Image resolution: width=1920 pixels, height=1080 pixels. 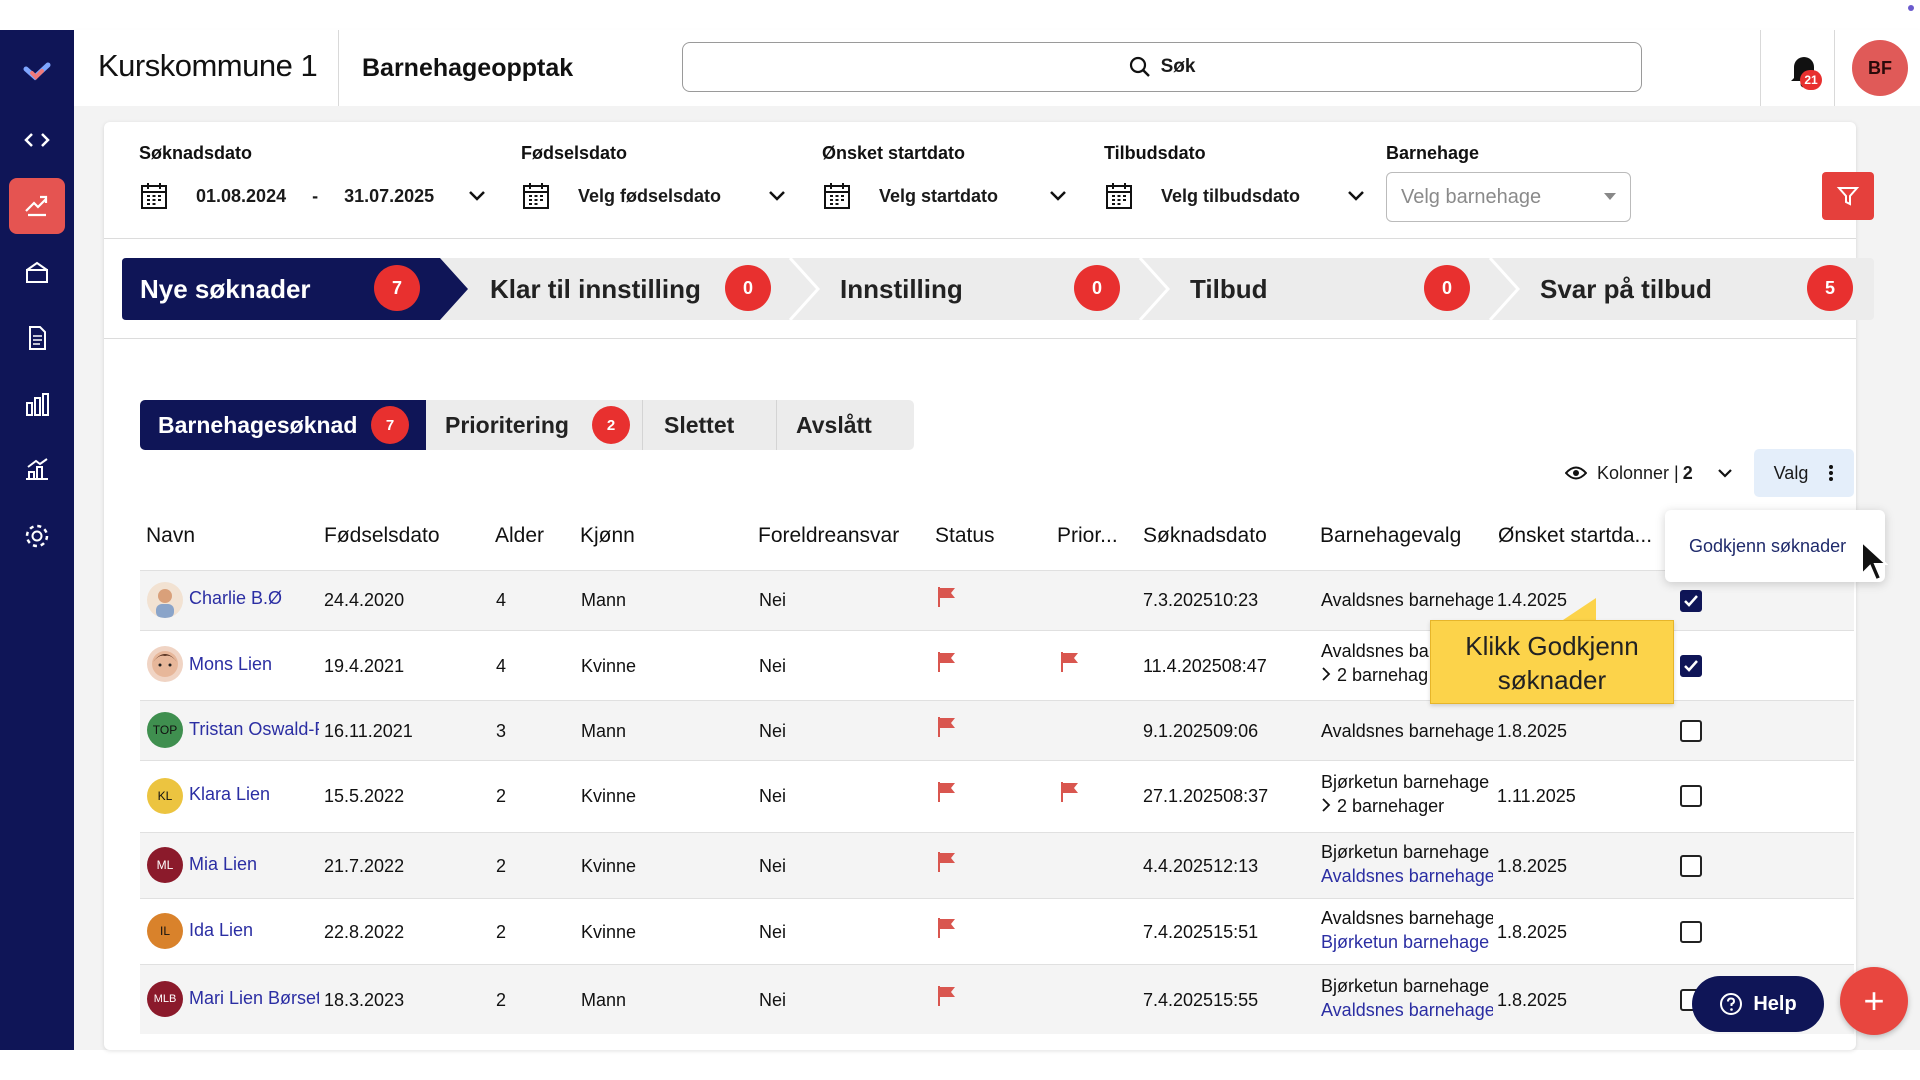 I want to click on tab-divider, so click(x=776, y=425).